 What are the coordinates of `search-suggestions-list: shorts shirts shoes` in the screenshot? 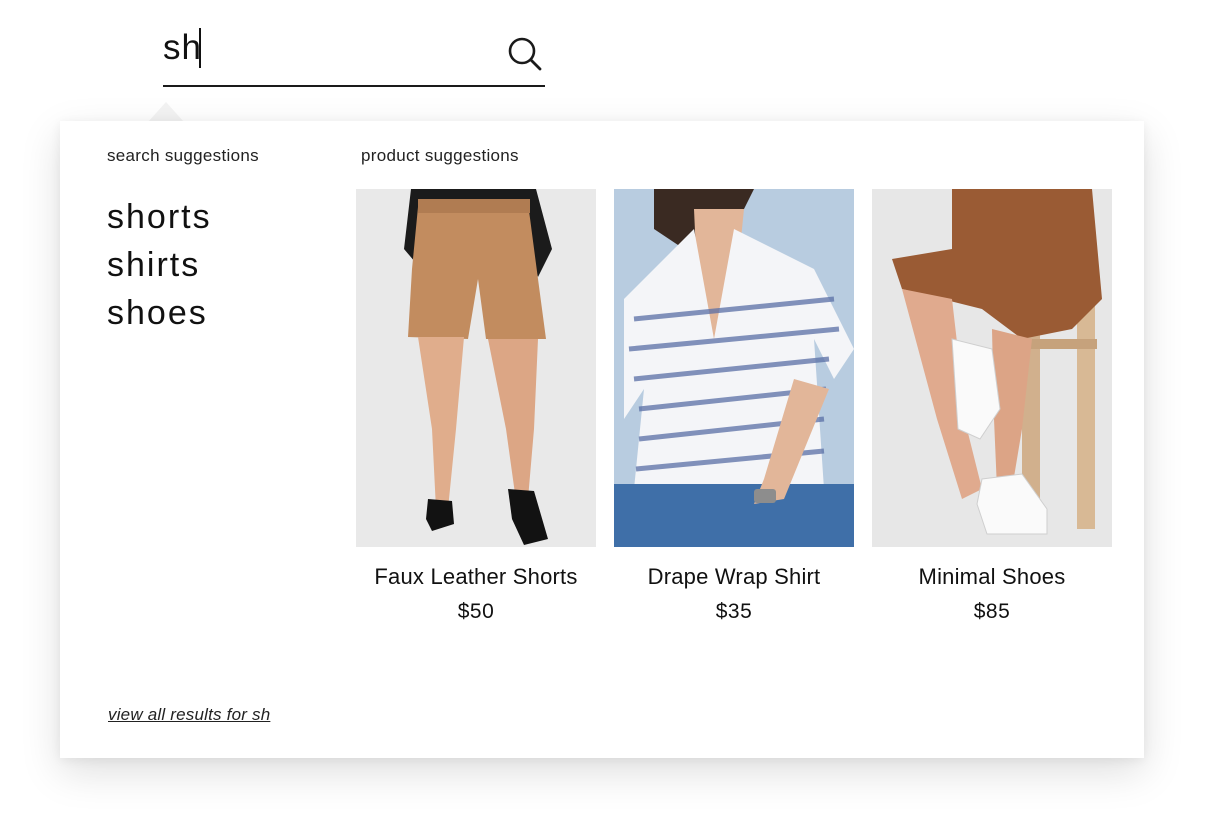 It's located at (159, 265).